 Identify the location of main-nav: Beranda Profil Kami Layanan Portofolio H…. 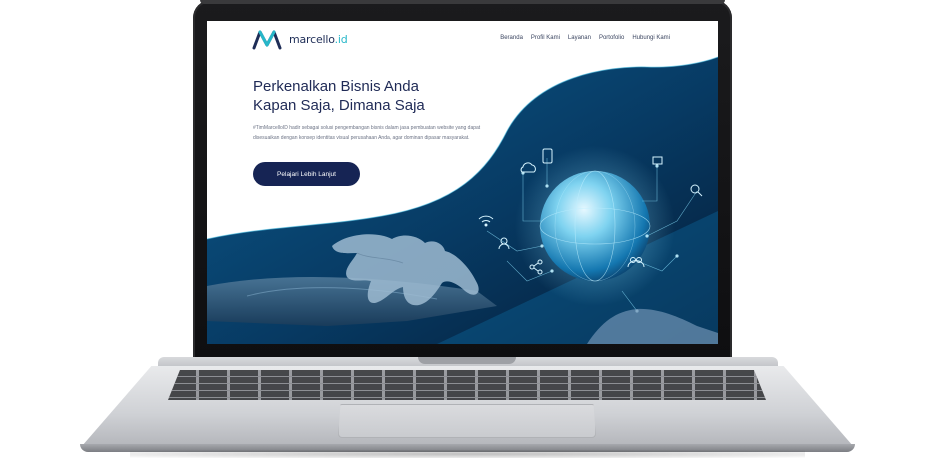
(585, 38).